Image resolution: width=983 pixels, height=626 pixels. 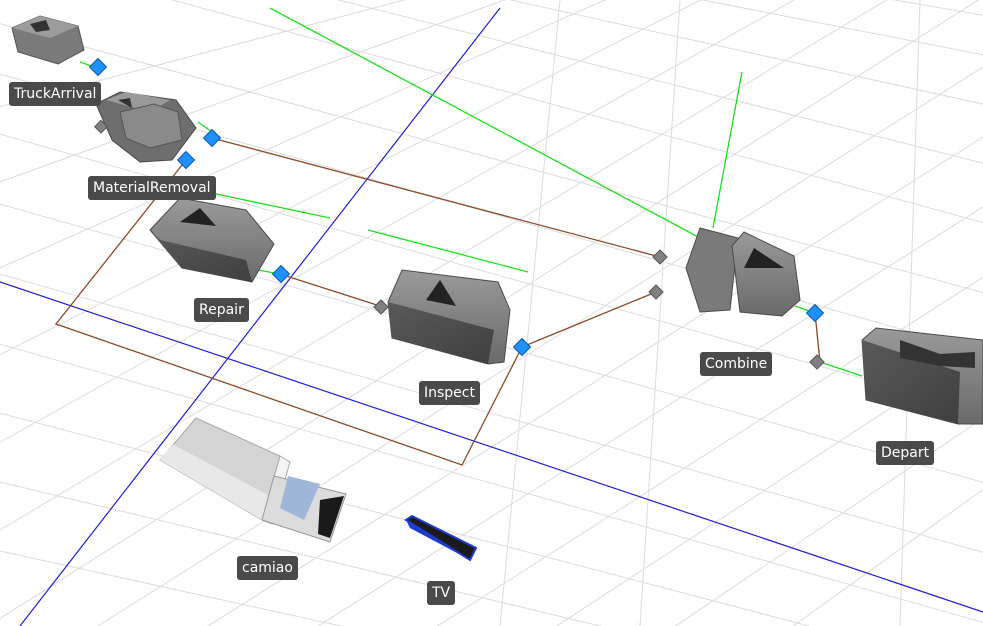 I want to click on inspect-object, so click(x=449, y=317).